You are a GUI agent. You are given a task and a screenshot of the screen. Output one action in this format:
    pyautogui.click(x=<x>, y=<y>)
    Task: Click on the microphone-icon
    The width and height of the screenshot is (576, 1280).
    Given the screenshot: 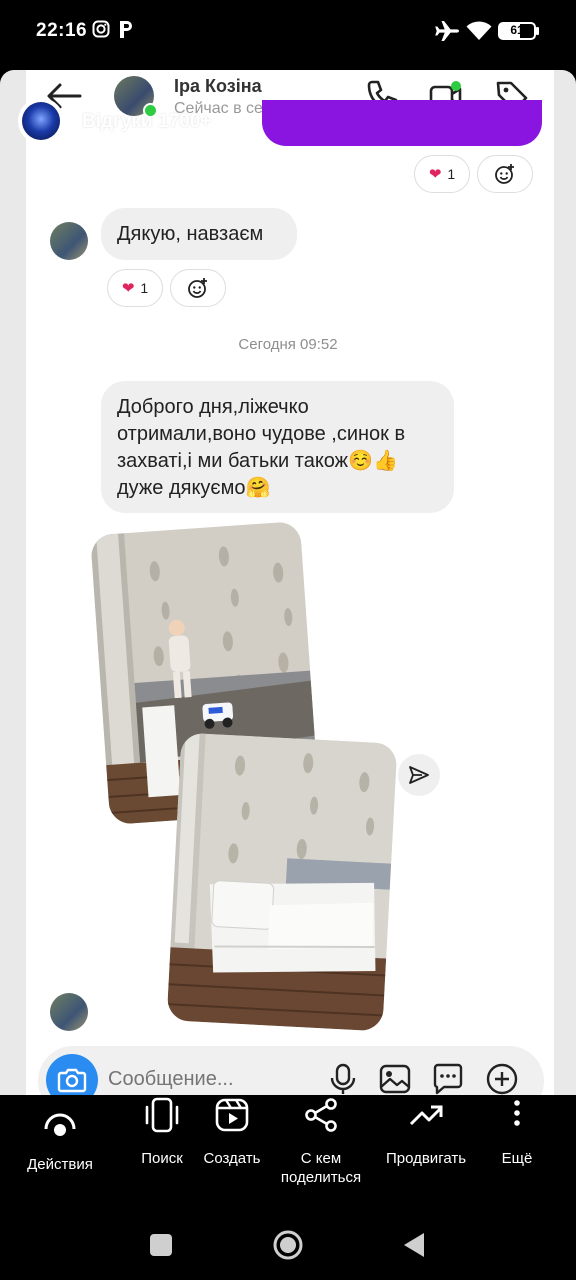 What is the action you would take?
    pyautogui.click(x=343, y=1079)
    